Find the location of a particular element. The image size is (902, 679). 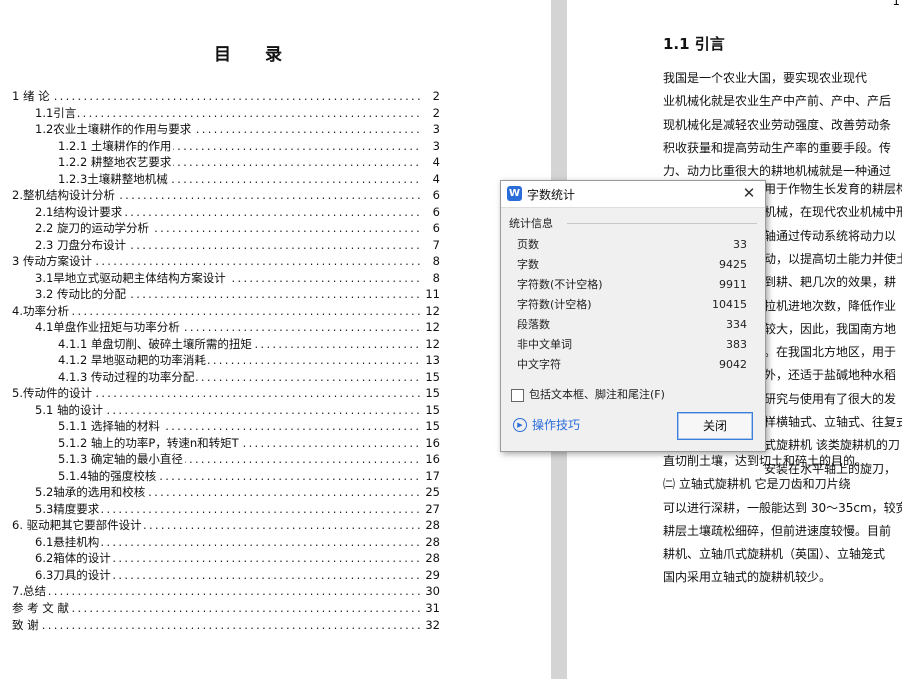

body-text-line-partial: 动，以提高切土能力并使土 is located at coordinates (833, 258).